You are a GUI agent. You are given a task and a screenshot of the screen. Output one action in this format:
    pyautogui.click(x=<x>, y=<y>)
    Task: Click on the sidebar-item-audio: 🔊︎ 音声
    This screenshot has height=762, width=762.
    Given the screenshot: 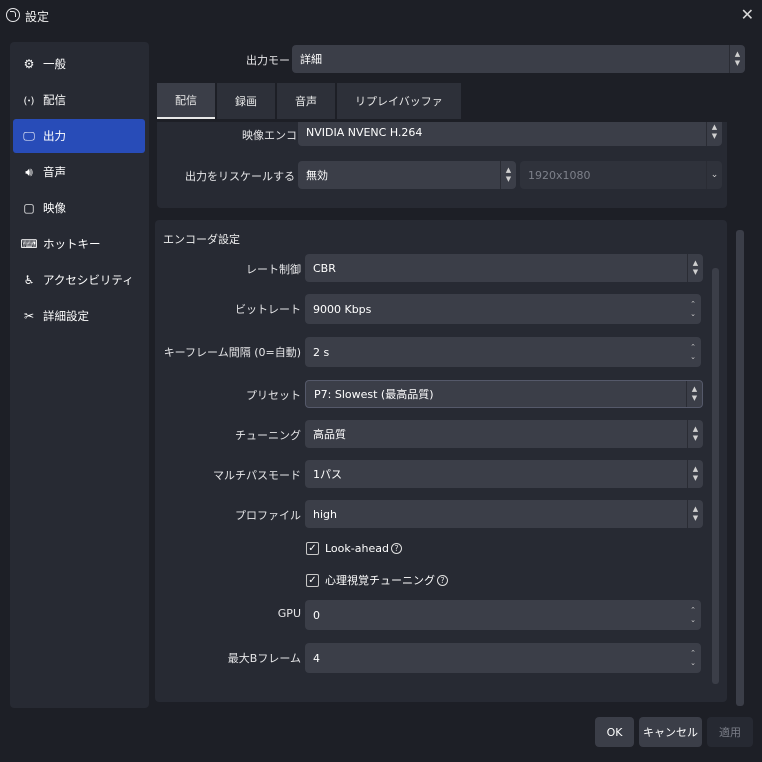 What is the action you would take?
    pyautogui.click(x=79, y=172)
    